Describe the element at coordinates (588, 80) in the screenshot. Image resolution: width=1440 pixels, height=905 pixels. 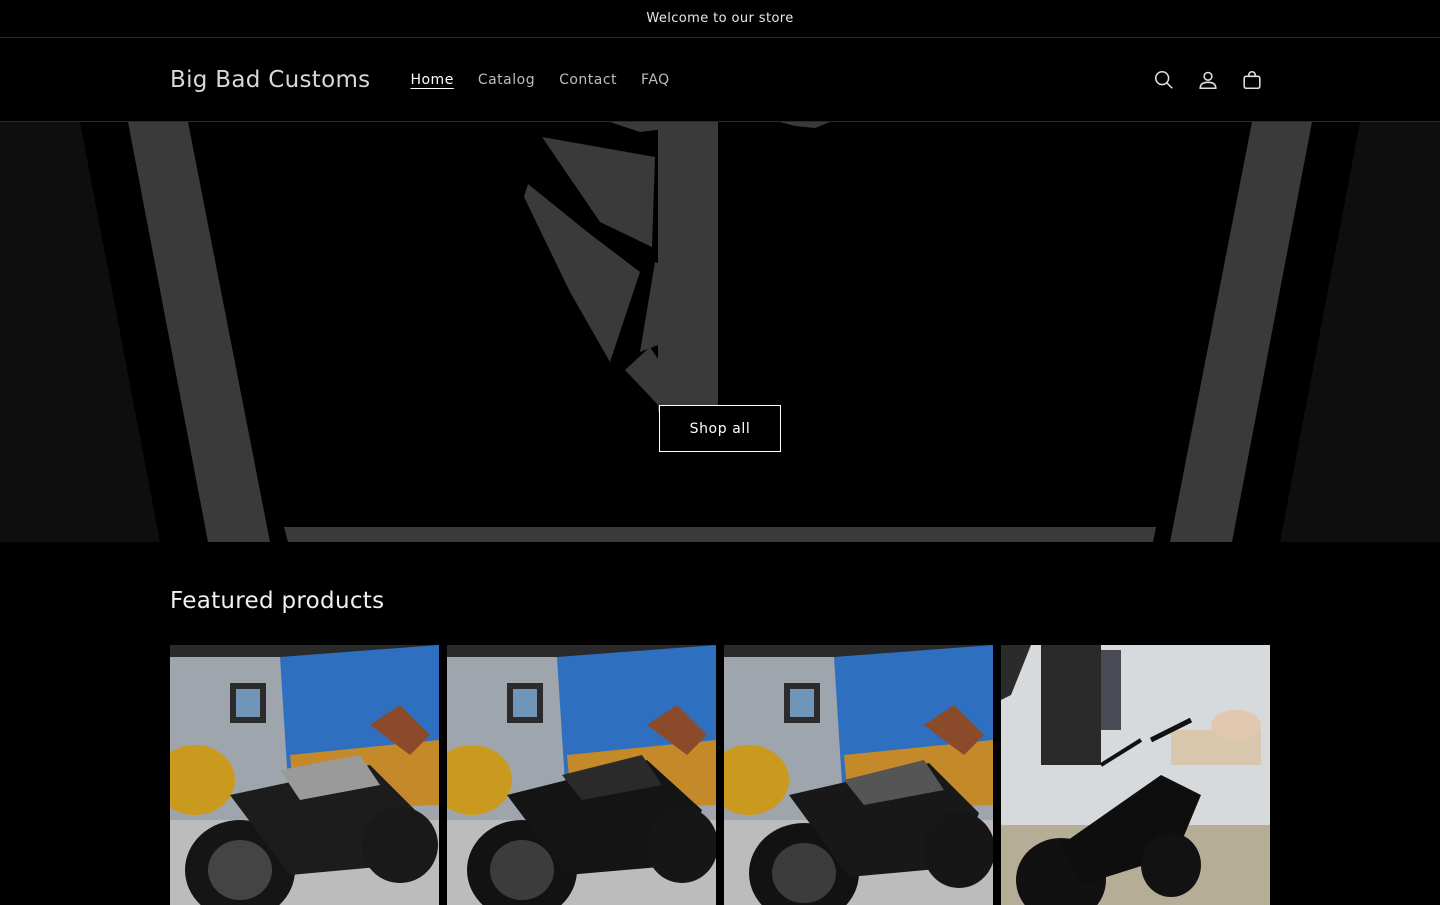
I see `nav-contact: Contact` at that location.